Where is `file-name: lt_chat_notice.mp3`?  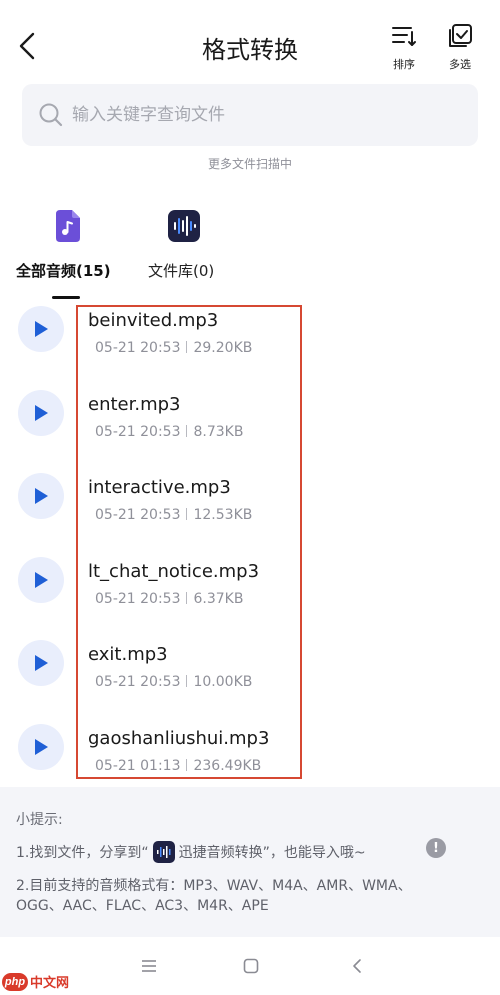
file-name: lt_chat_notice.mp3 is located at coordinates (174, 571).